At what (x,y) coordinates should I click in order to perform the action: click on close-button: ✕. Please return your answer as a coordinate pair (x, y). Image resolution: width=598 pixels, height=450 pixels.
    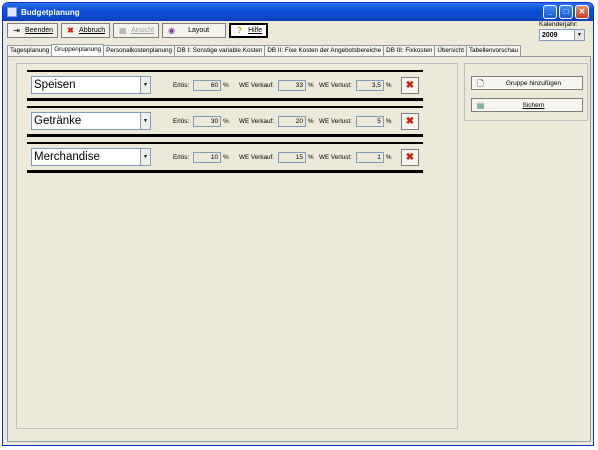
    Looking at the image, I should click on (582, 12).